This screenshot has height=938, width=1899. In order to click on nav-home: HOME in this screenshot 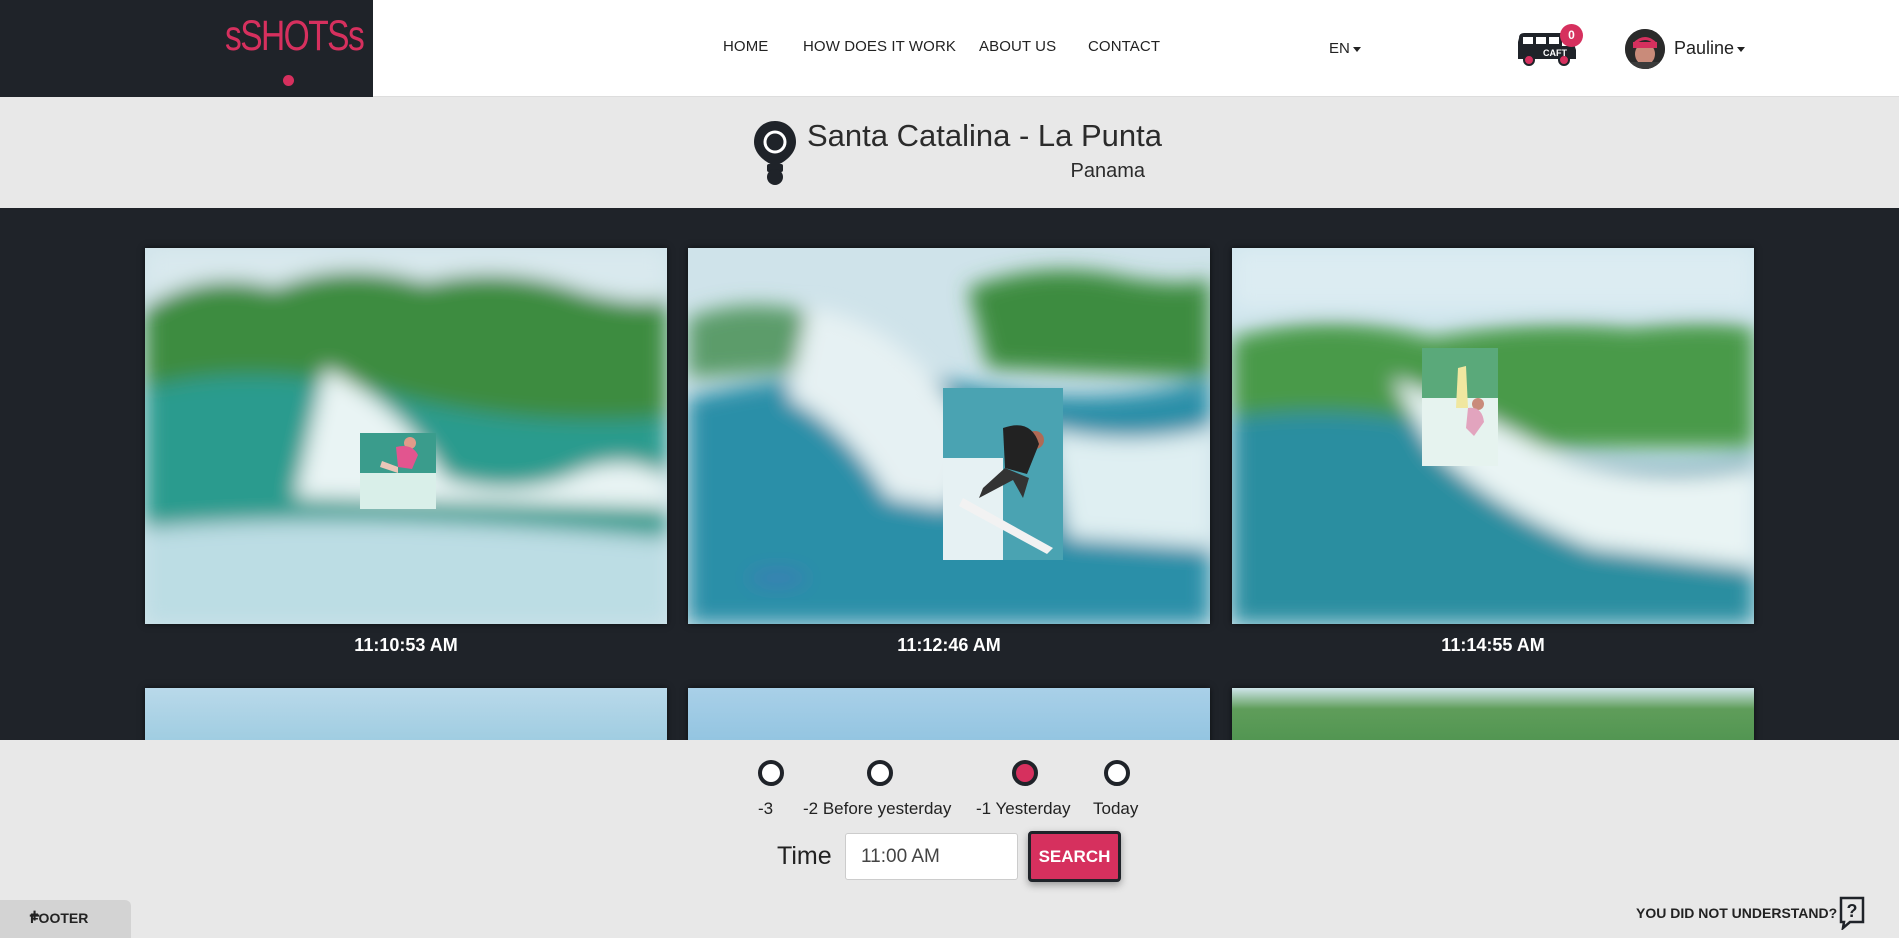, I will do `click(745, 46)`.